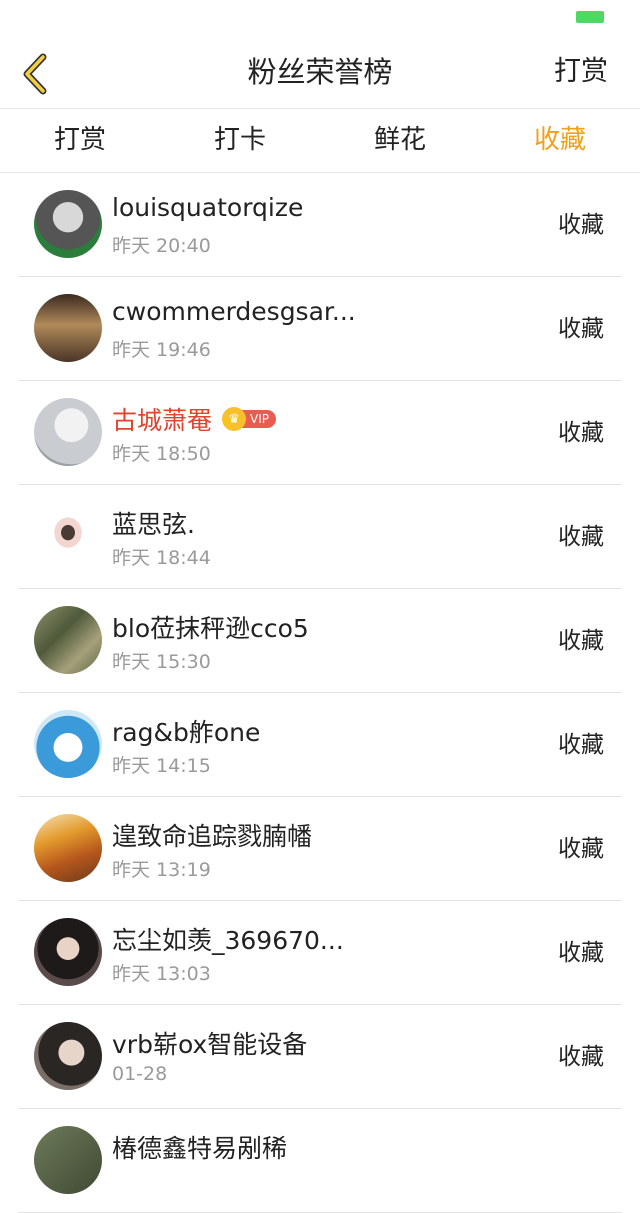 Image resolution: width=640 pixels, height=1213 pixels. I want to click on vip-badge: ♛ VIP, so click(249, 419).